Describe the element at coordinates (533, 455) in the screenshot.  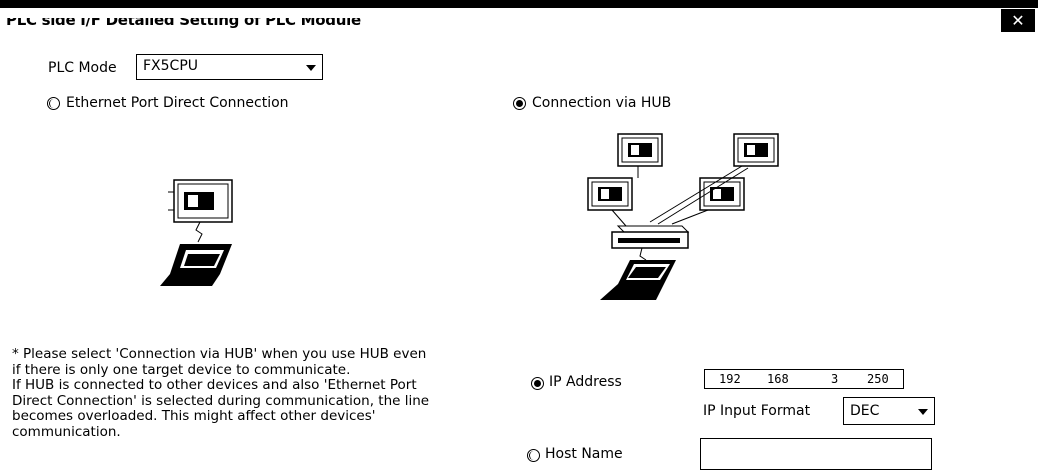
I see `host-name-radio` at that location.